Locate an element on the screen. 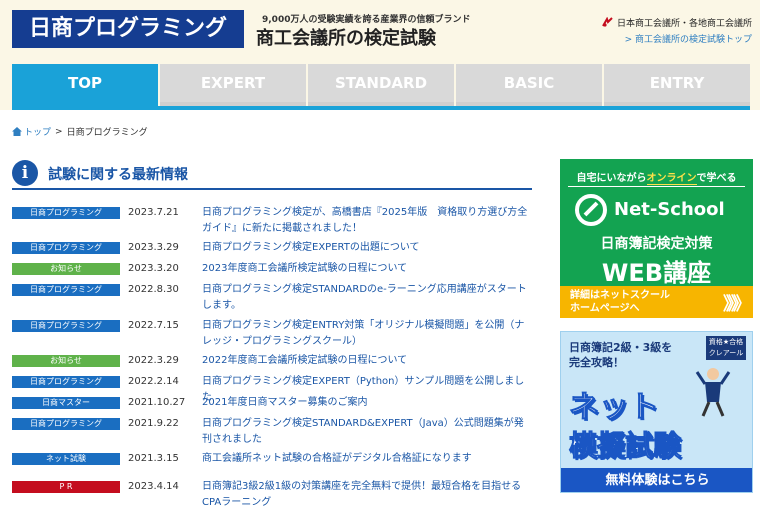  tab-expert: EXPERT is located at coordinates (233, 85).